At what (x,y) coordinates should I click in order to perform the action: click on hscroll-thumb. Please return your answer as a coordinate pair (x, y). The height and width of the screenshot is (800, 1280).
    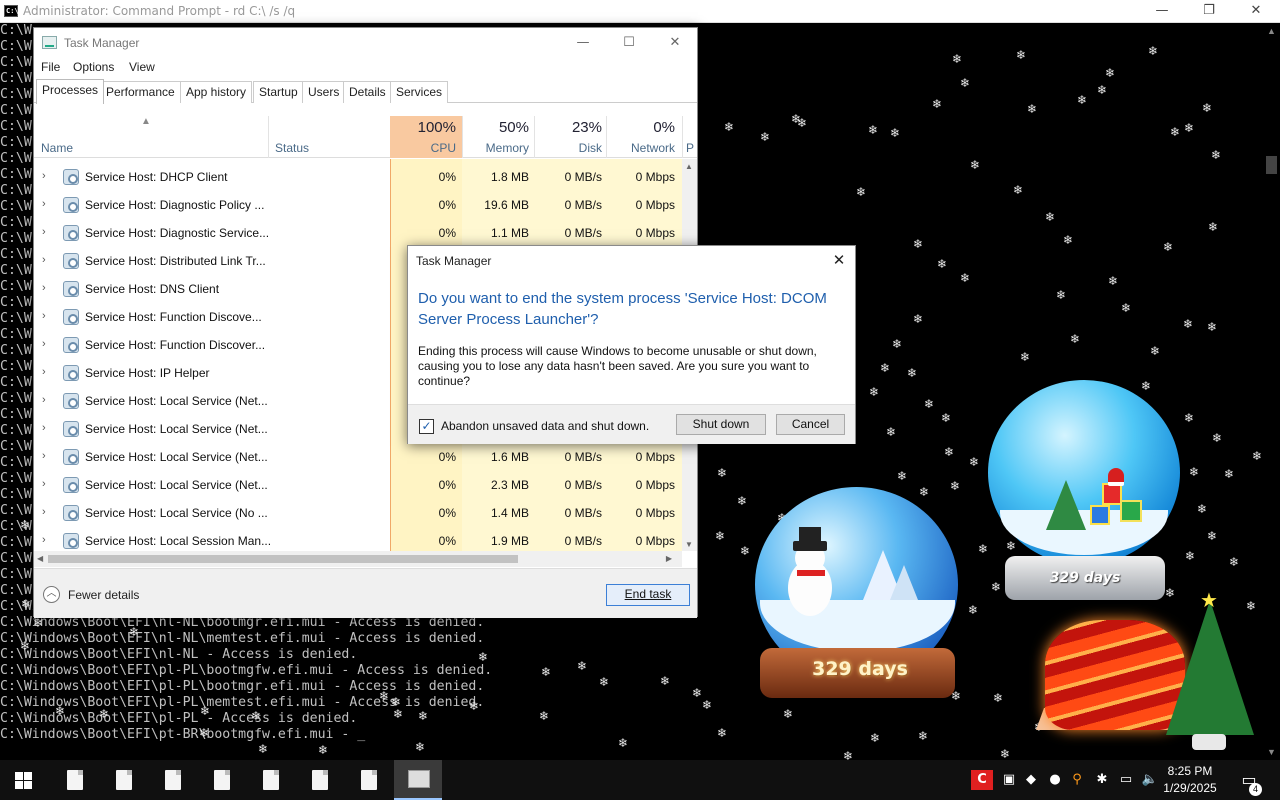
    Looking at the image, I should click on (283, 559).